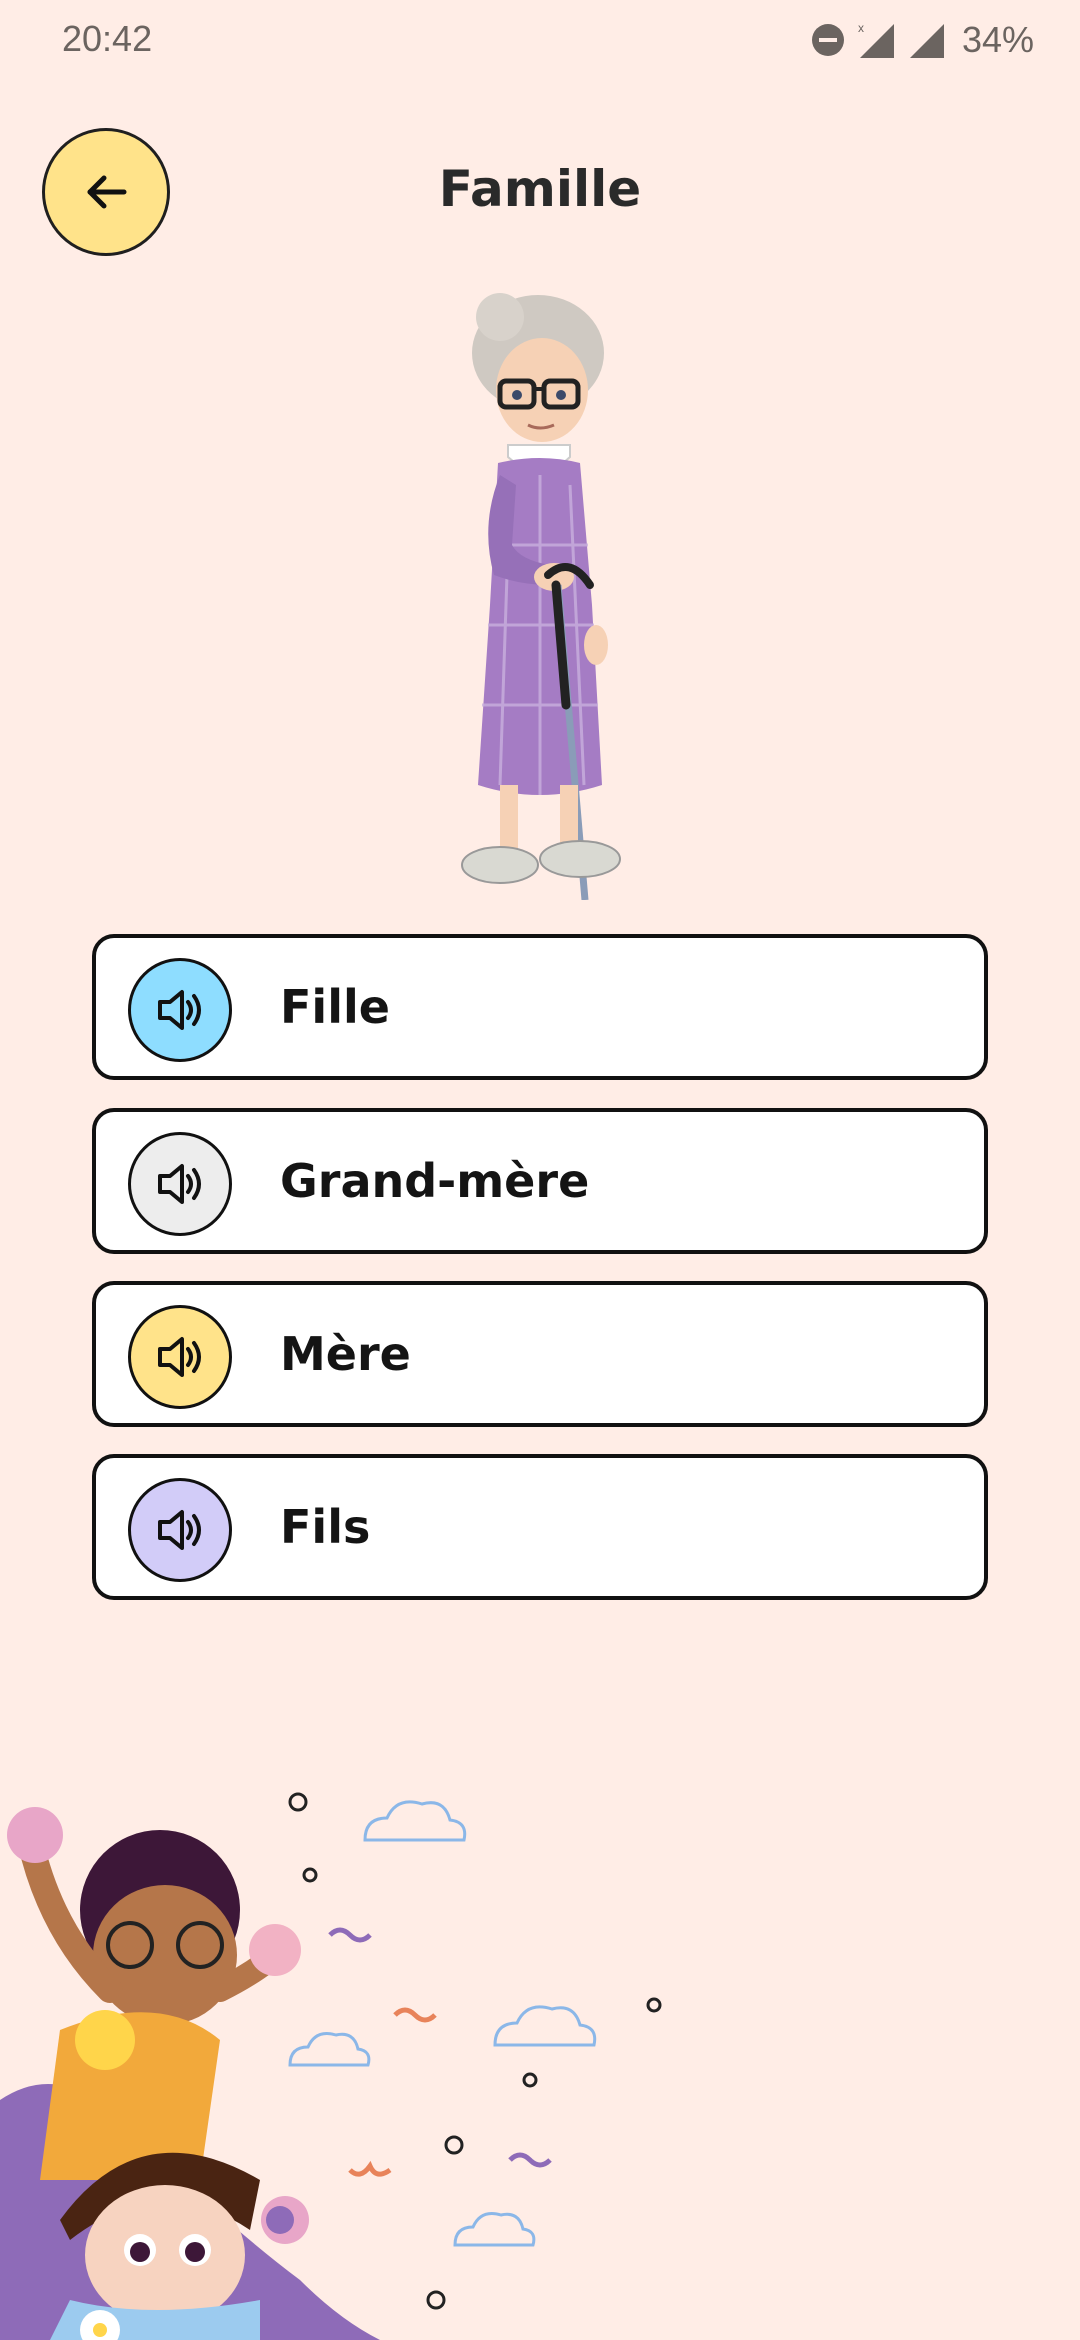  What do you see at coordinates (435, 1181) in the screenshot?
I see `option-label: Grand-mère` at bounding box center [435, 1181].